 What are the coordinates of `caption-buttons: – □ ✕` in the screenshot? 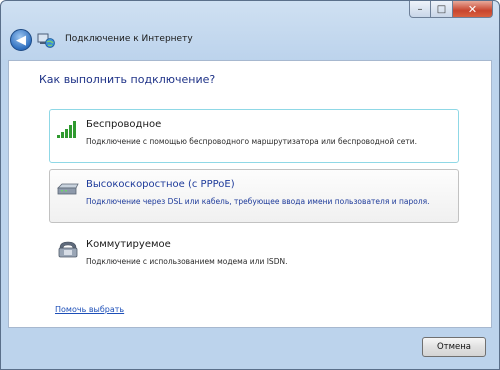 It's located at (451, 9).